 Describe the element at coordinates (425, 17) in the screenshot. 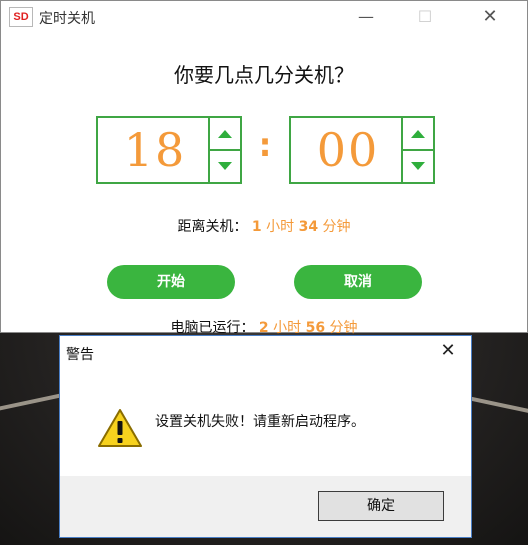

I see `maximize-button: ☐` at that location.